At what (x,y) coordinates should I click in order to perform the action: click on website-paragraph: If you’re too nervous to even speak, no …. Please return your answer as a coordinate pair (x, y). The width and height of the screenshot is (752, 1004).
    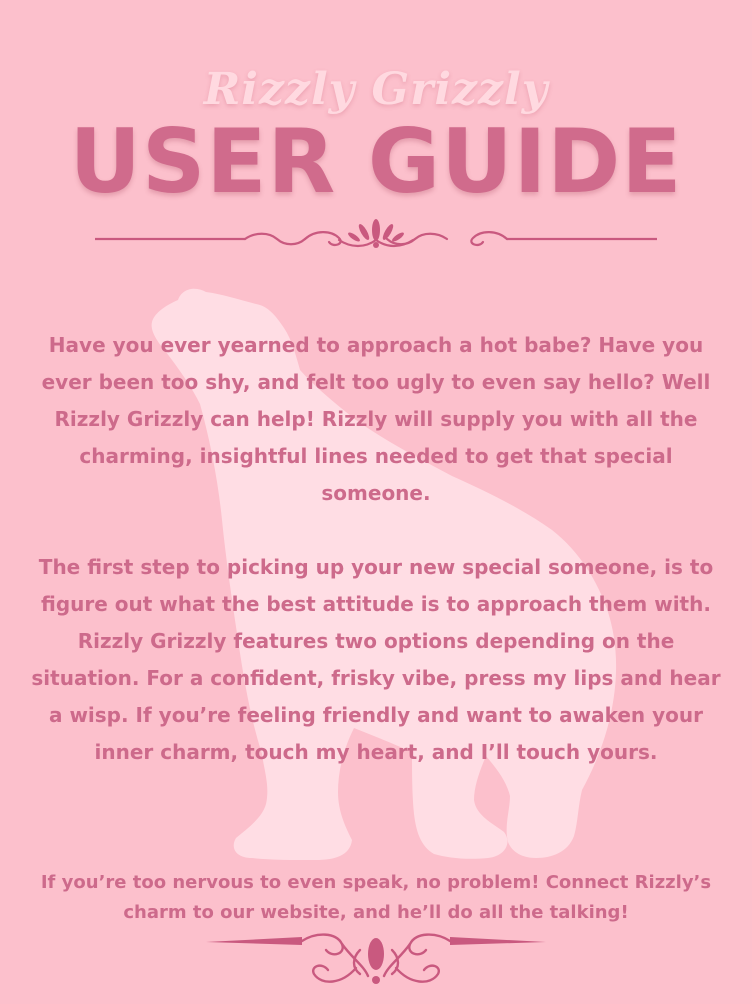
    Looking at the image, I should click on (376, 897).